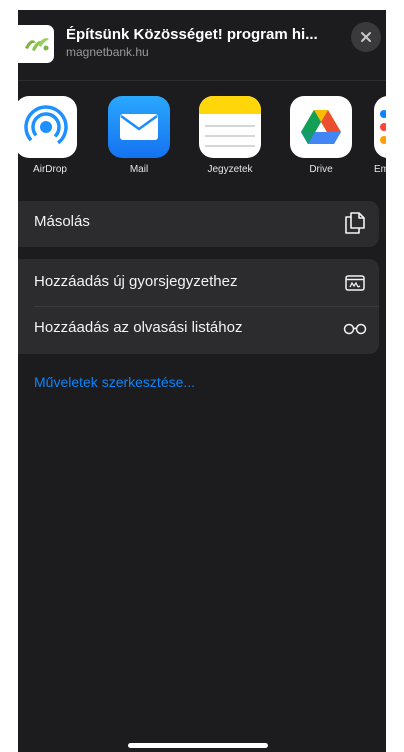 The width and height of the screenshot is (404, 752). Describe the element at coordinates (380, 127) in the screenshot. I see `reminders-icon` at that location.